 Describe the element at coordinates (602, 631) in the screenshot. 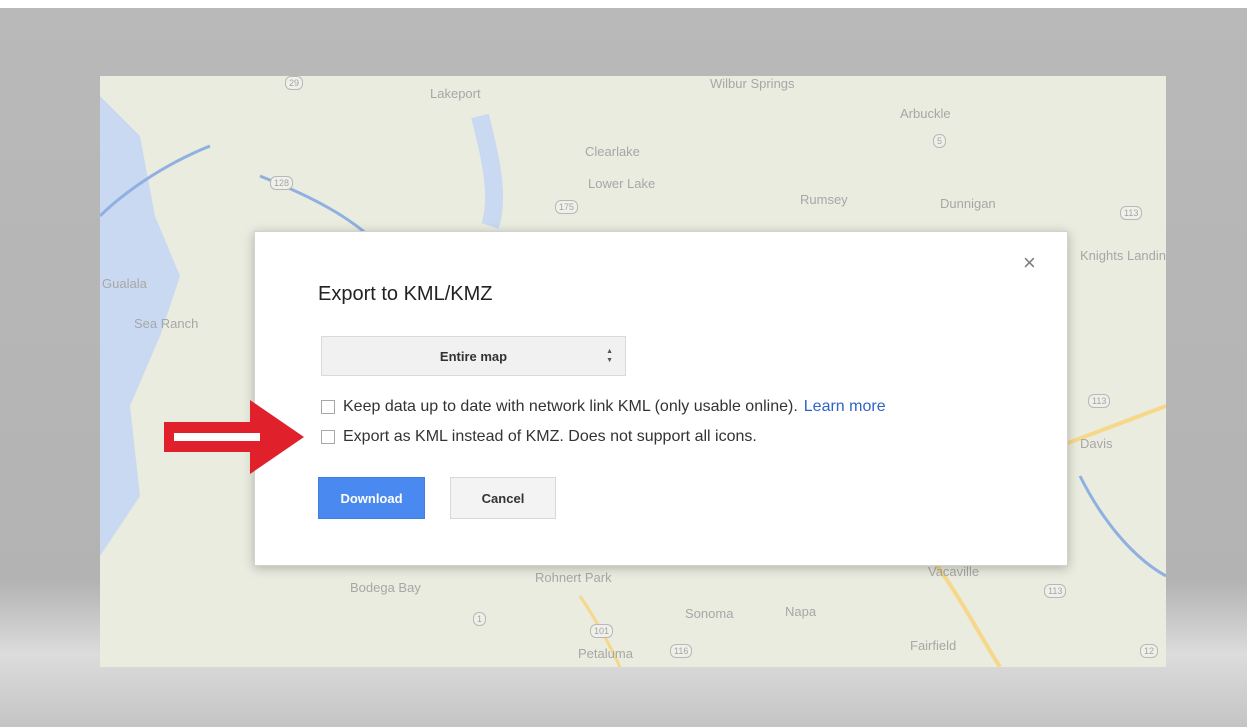

I see `route-shield: 101` at that location.